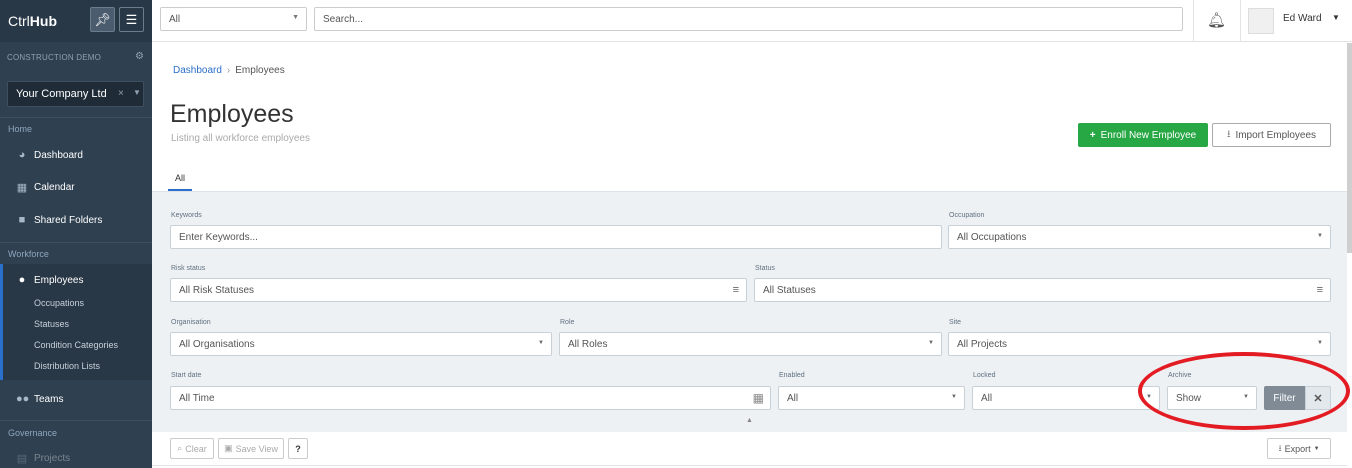 The width and height of the screenshot is (1352, 468). I want to click on nav-shared-folders: ■ Shared Folders, so click(59, 220).